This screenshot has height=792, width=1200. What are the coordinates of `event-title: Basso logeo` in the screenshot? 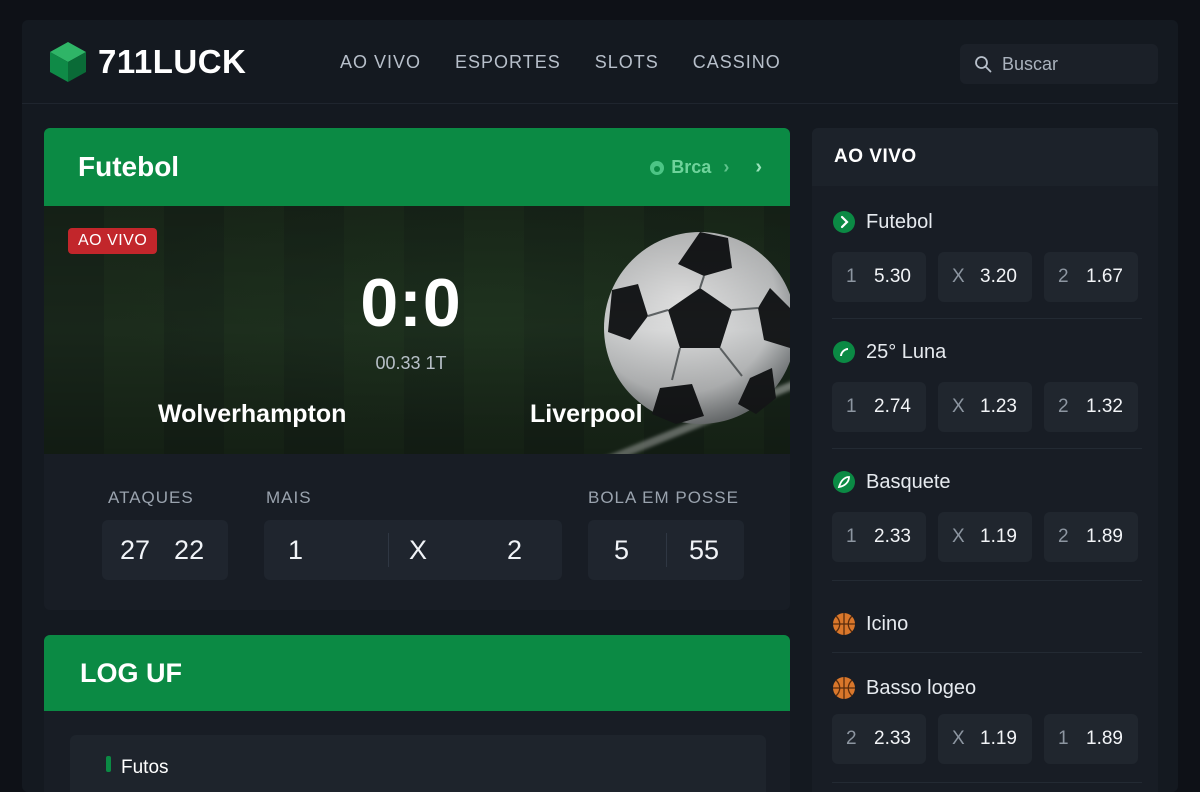 It's located at (987, 688).